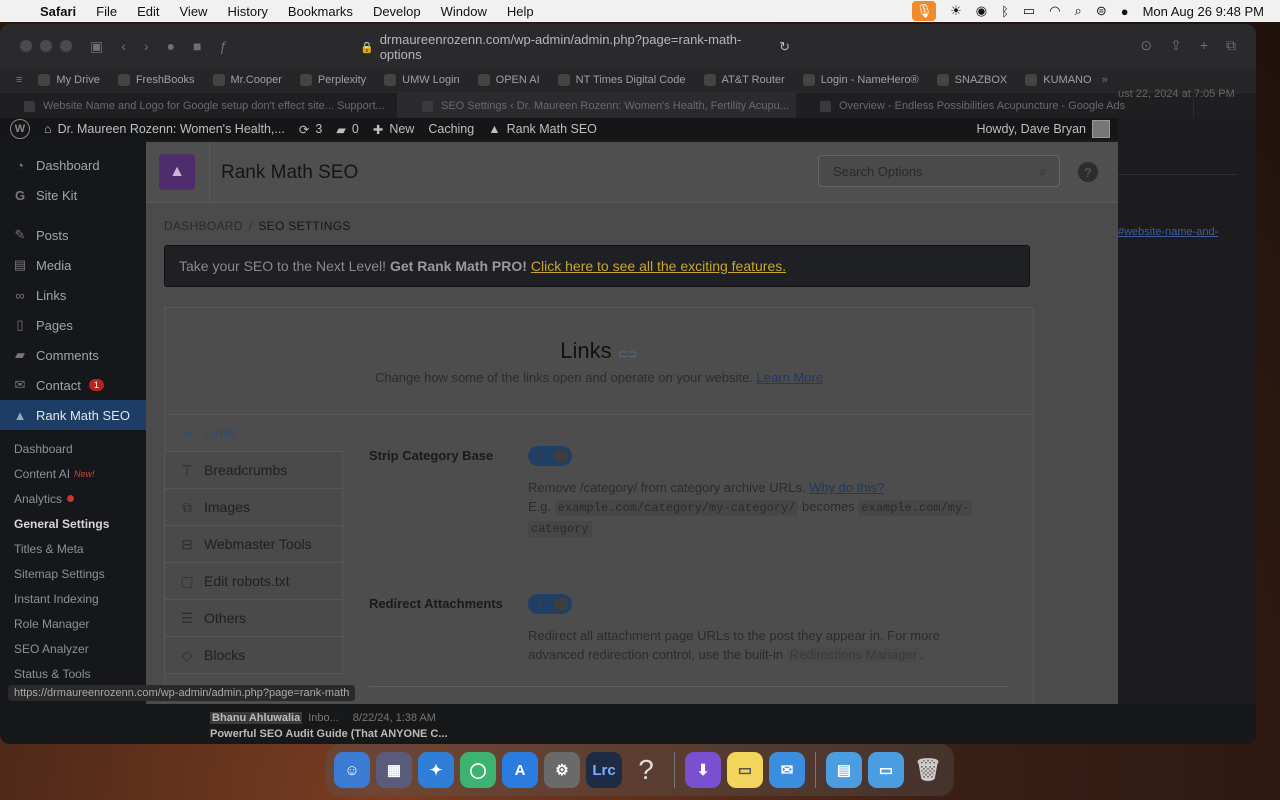  Describe the element at coordinates (1054, 11) in the screenshot. I see `wifi-icon: ◠` at that location.